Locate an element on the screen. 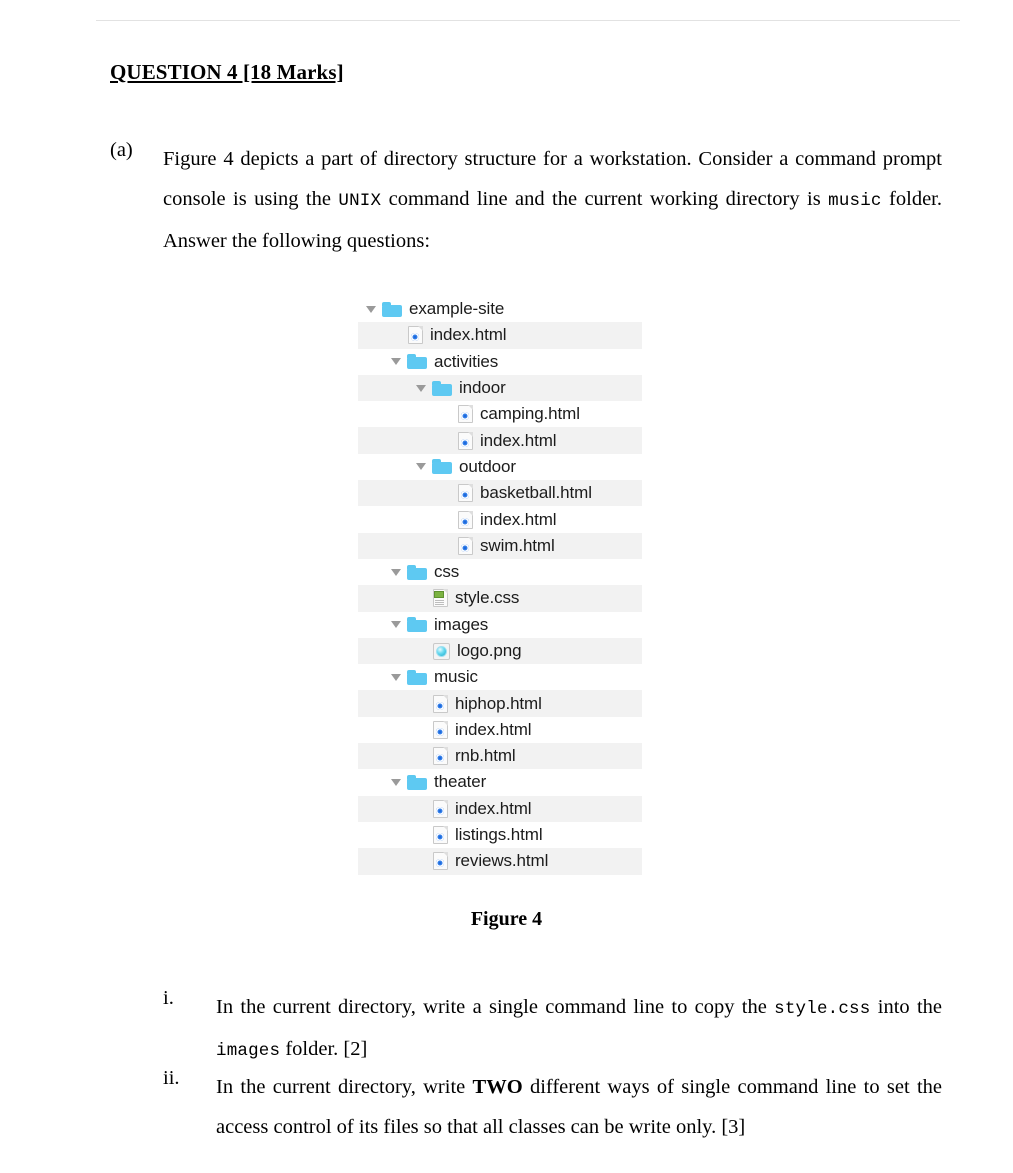  question-ii-bold-two: TWO is located at coordinates (497, 1087).